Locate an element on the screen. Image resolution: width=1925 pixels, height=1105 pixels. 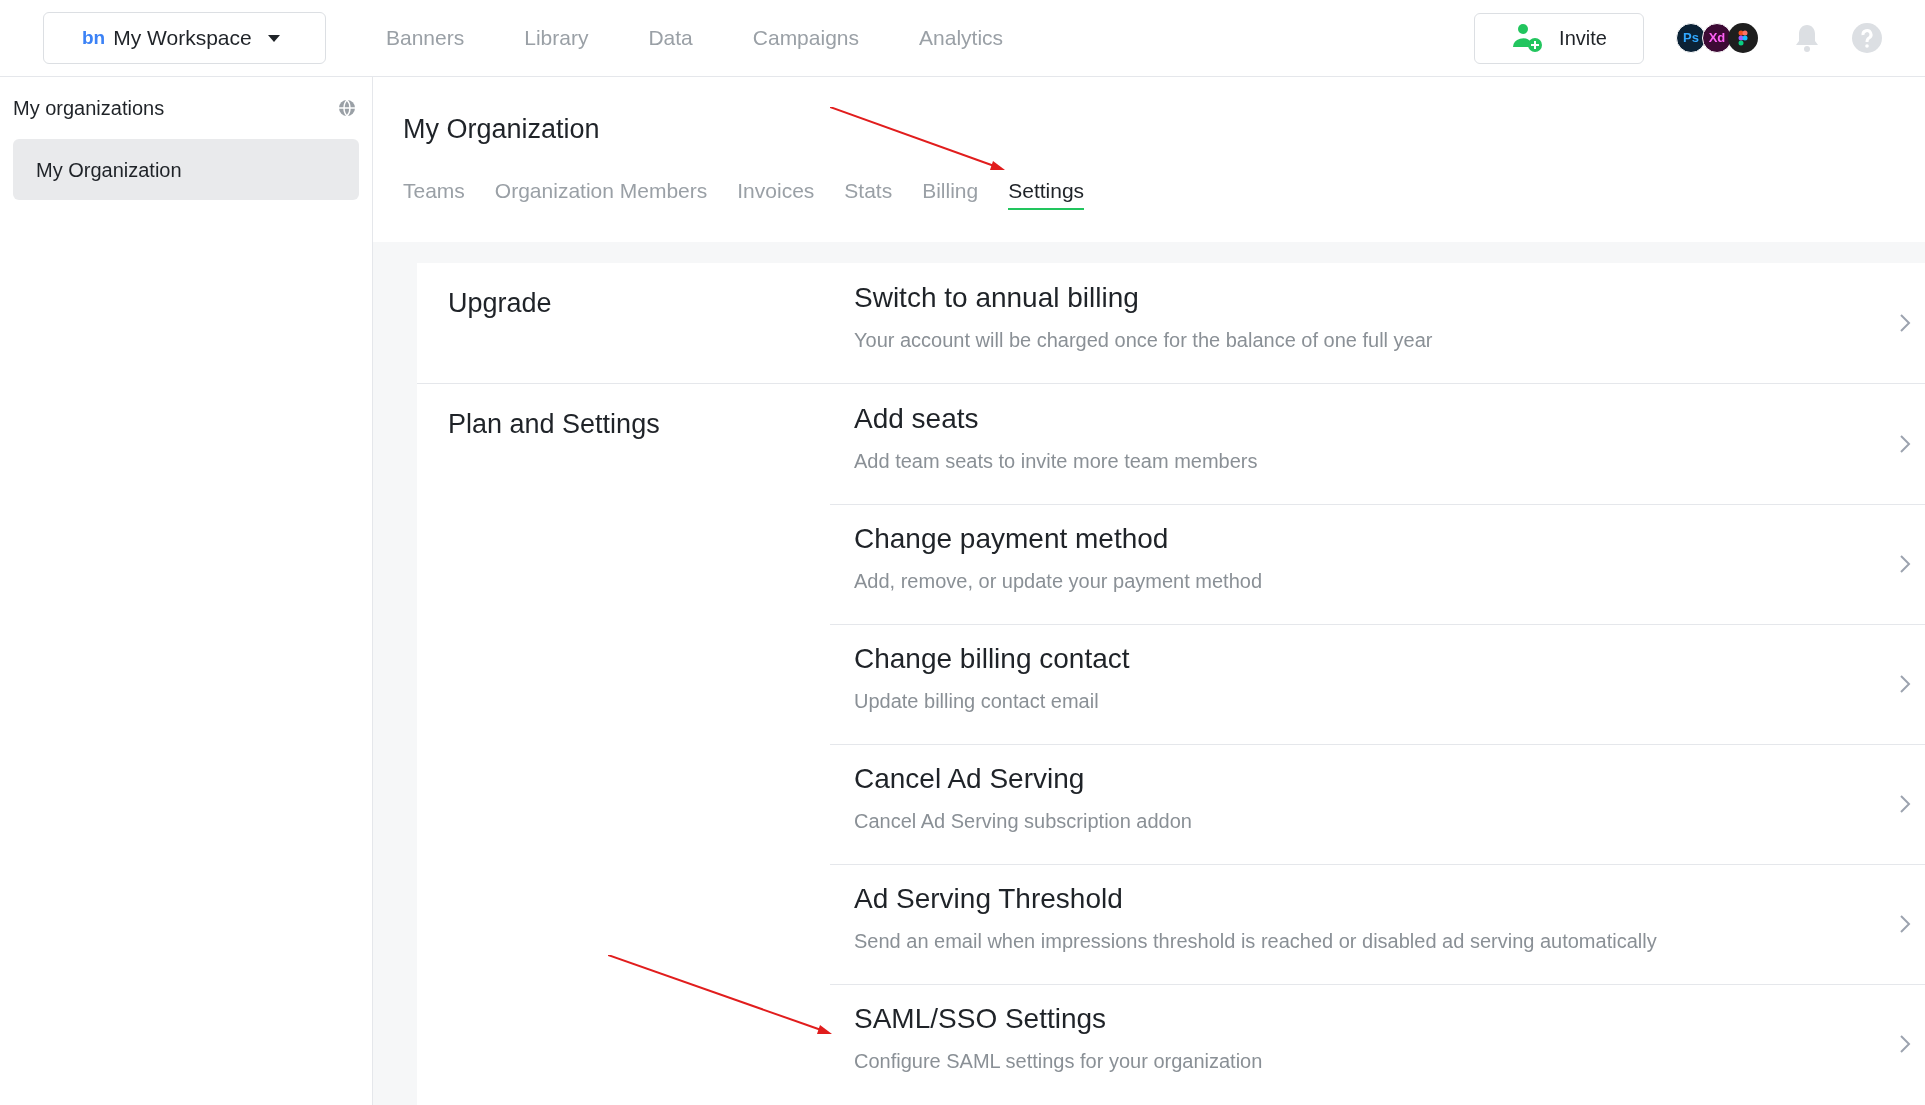
settings-row: Change billing contact Update billing contact email is located at coordinates (1377, 683).